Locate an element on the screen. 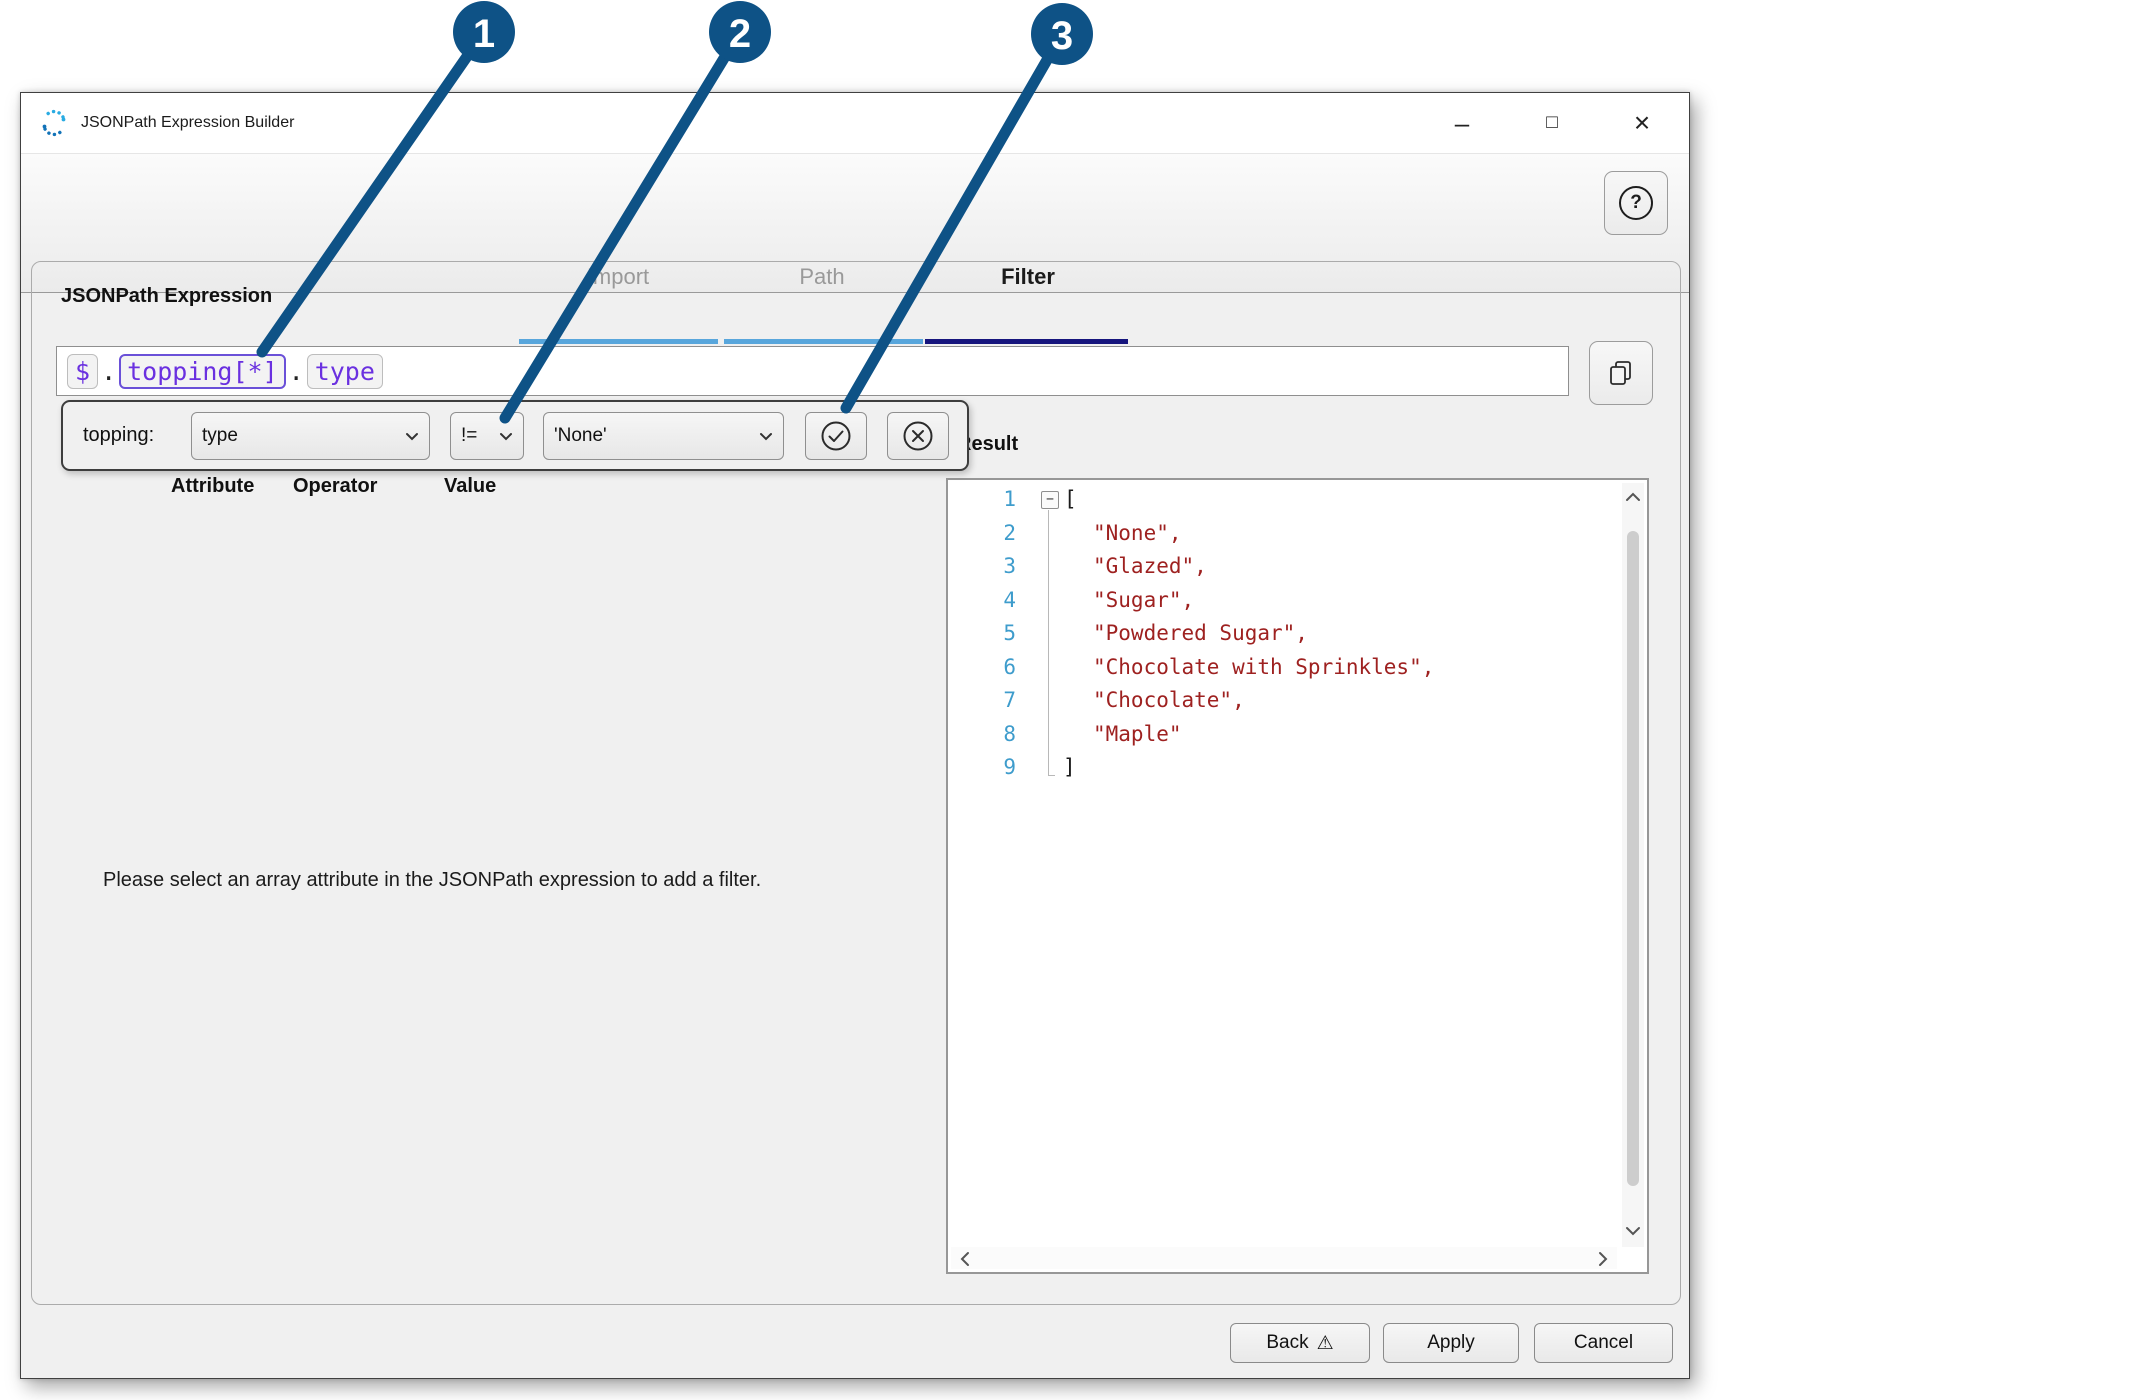 This screenshot has width=2142, height=1400. apply-button: Apply is located at coordinates (1451, 1343).